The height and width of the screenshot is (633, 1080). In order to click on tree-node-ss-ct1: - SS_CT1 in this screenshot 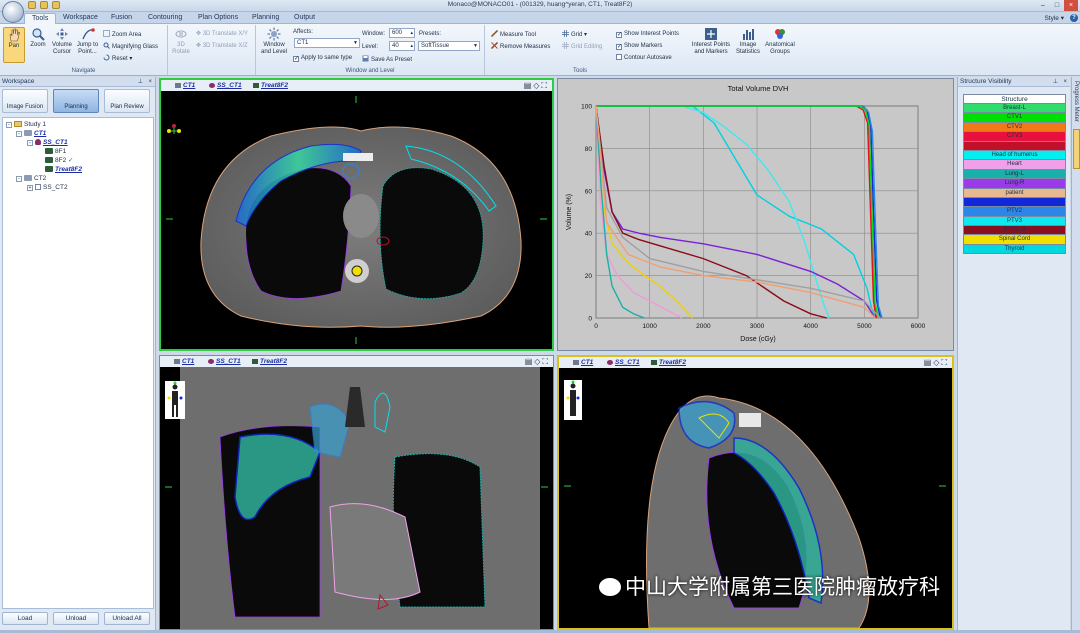, I will do `click(47, 143)`.